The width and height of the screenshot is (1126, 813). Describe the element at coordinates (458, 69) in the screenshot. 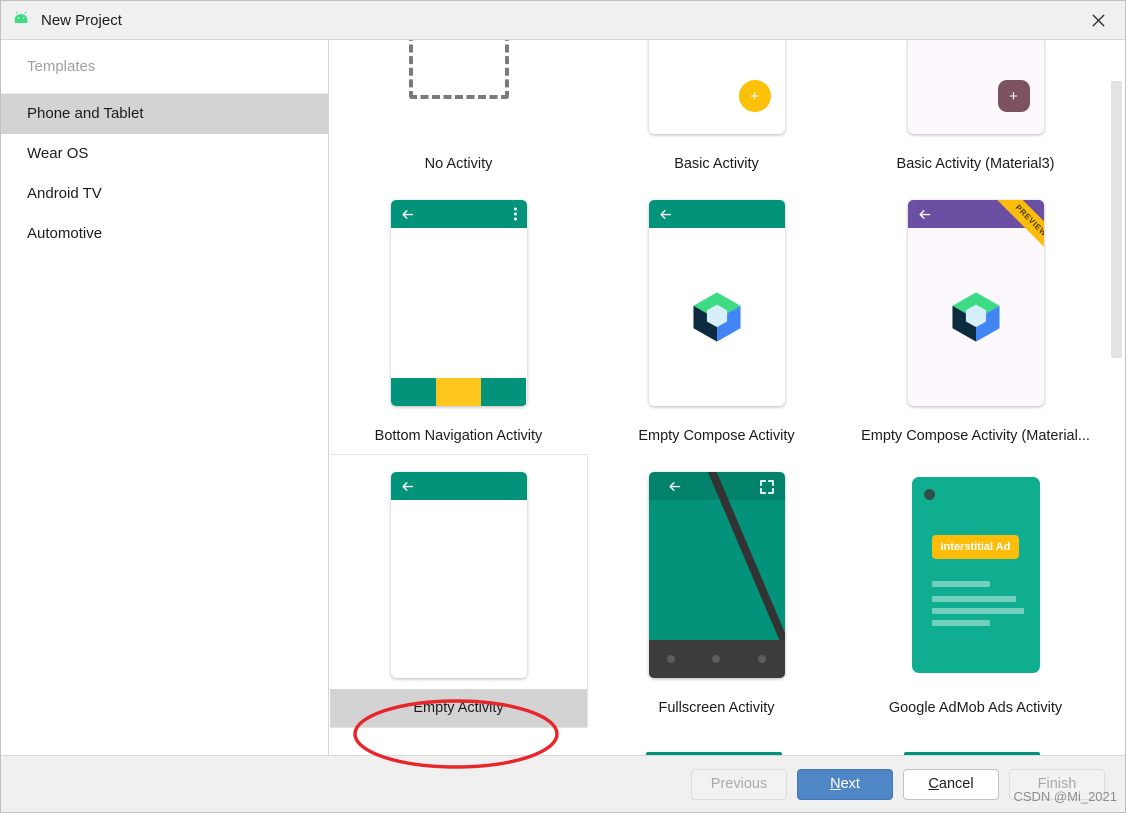

I see `dashed-placeholder-icon` at that location.